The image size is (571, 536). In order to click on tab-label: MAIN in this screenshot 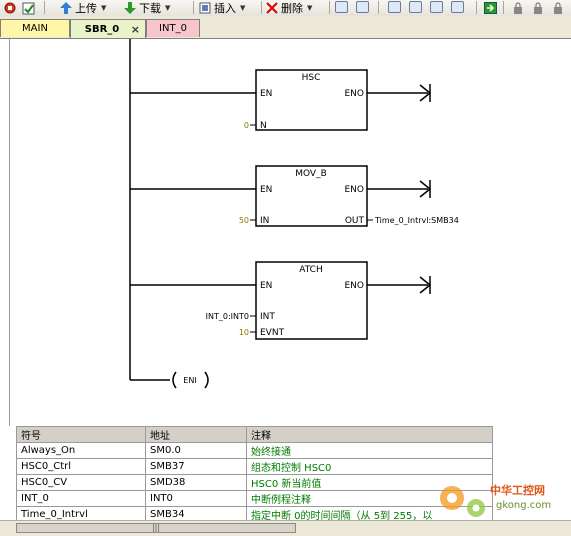, I will do `click(35, 28)`.